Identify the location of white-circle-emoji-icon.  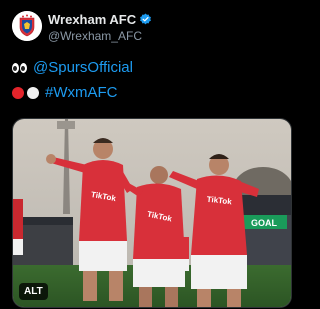
(33, 92).